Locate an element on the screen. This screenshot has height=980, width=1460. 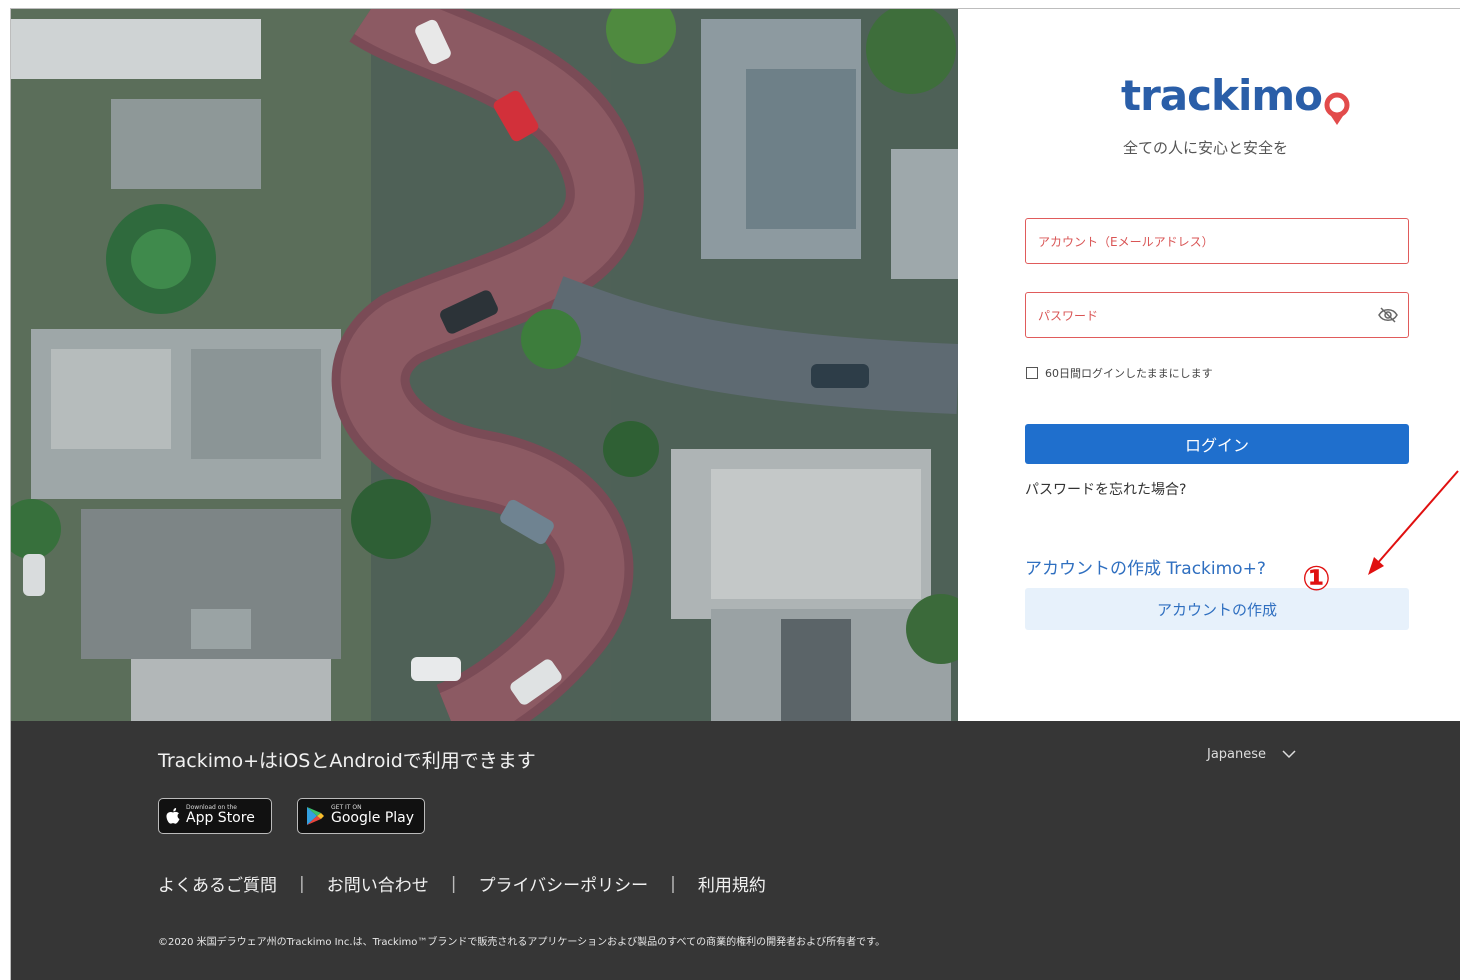
password-input: パスワード is located at coordinates (1217, 315).